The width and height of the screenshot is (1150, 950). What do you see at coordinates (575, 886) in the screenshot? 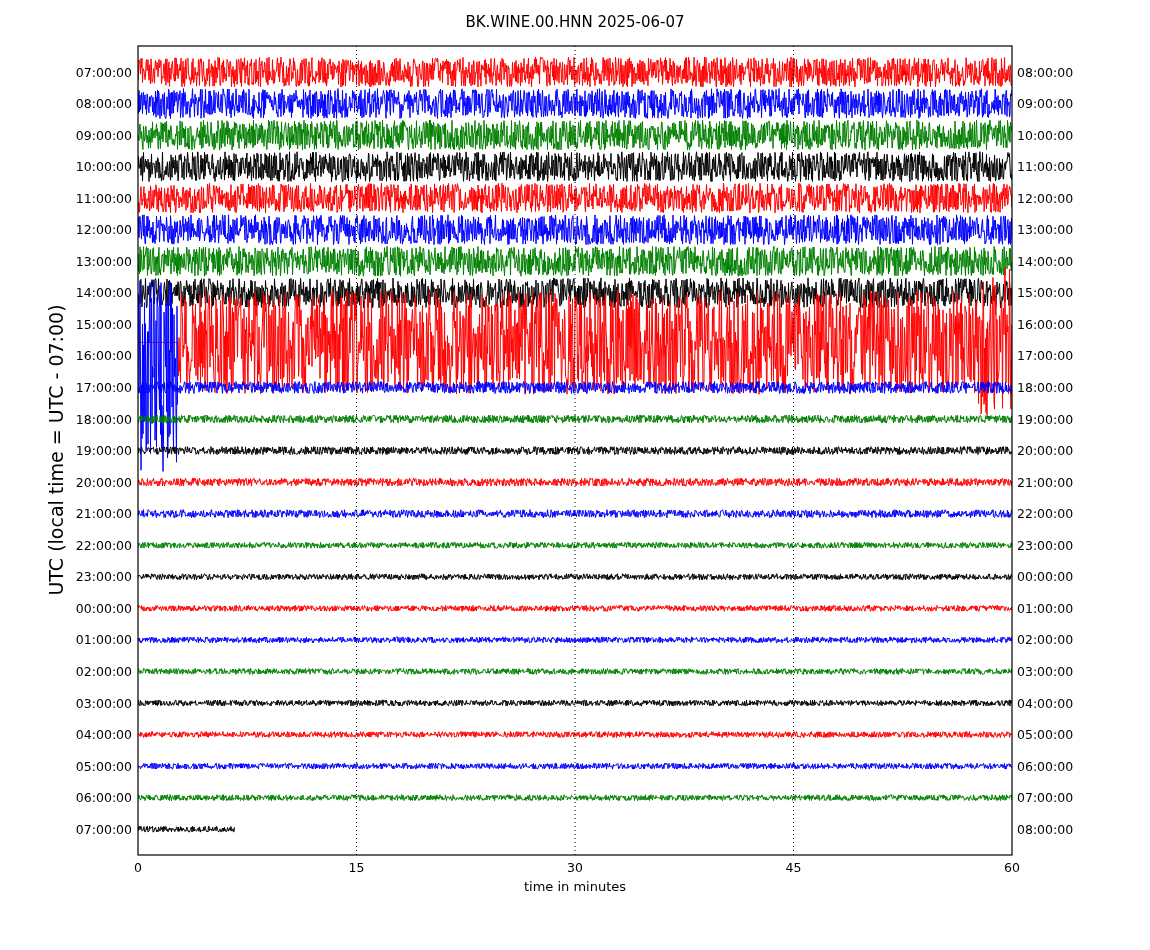
I see `x-axis-label: time in minutes` at bounding box center [575, 886].